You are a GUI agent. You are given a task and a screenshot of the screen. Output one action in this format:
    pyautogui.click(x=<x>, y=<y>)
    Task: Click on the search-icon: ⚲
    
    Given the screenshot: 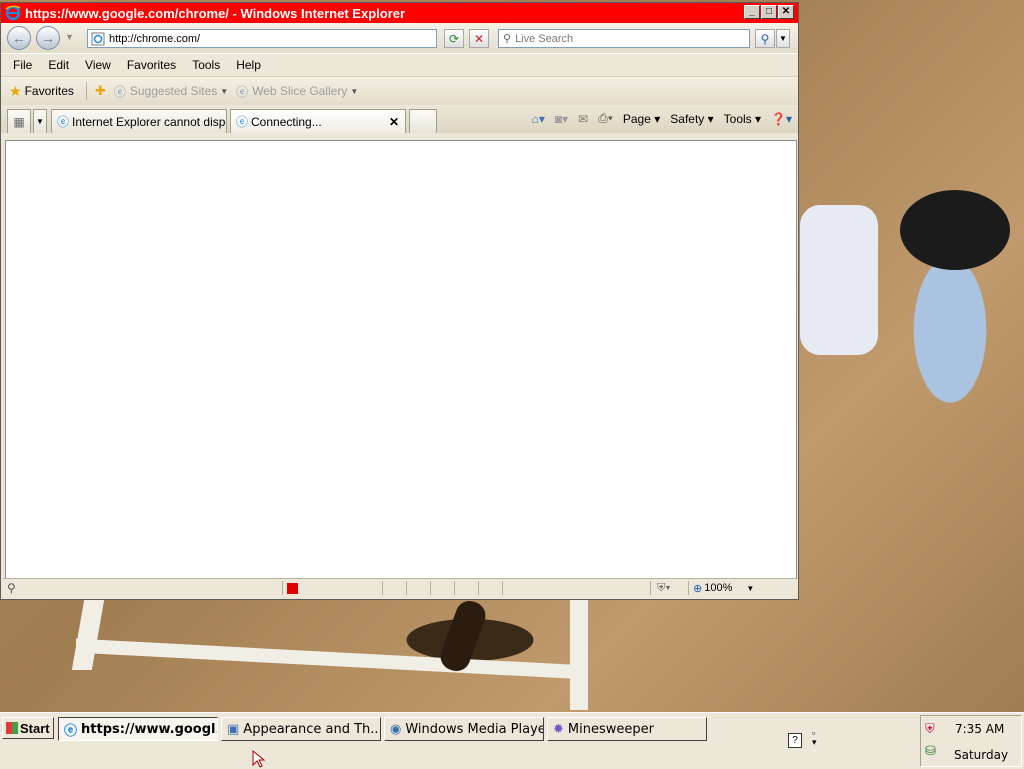 What is the action you would take?
    pyautogui.click(x=507, y=39)
    